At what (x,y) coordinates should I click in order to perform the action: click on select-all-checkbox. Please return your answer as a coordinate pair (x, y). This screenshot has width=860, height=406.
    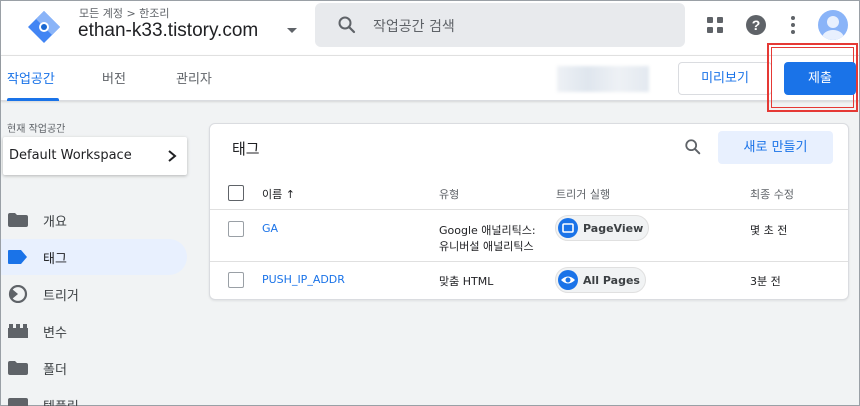
    Looking at the image, I should click on (236, 193).